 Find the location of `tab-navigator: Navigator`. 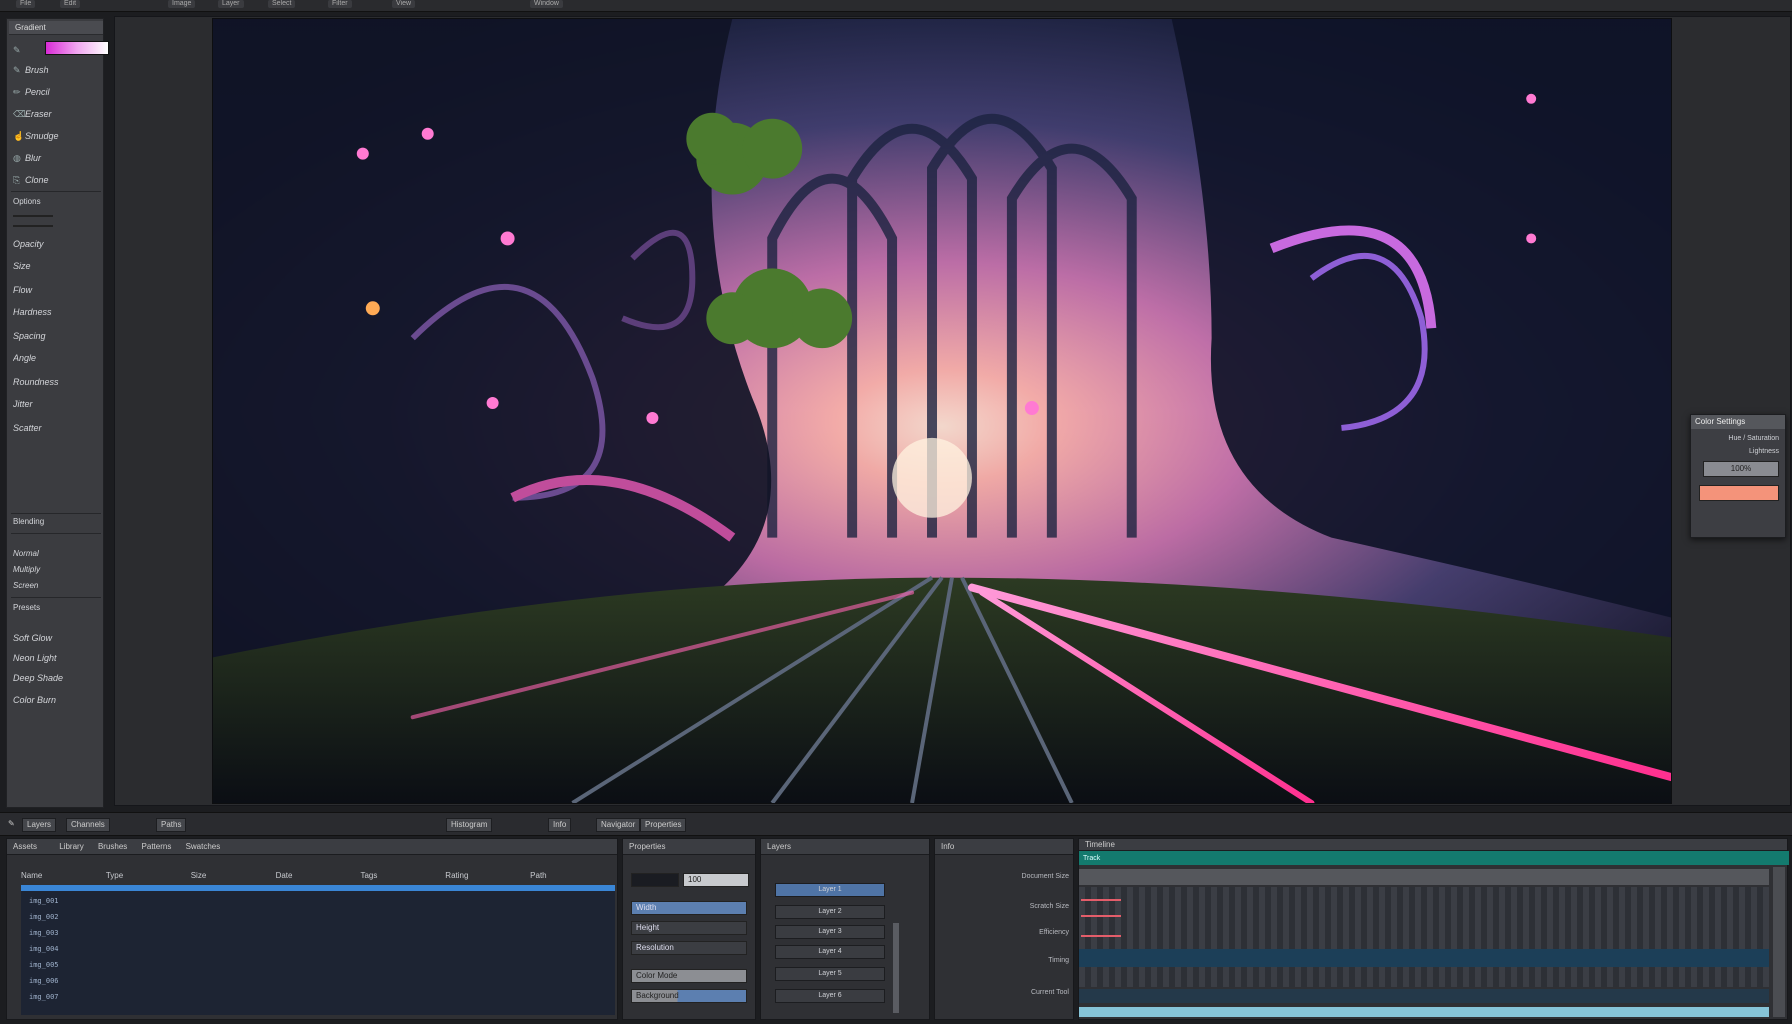

tab-navigator: Navigator is located at coordinates (618, 825).